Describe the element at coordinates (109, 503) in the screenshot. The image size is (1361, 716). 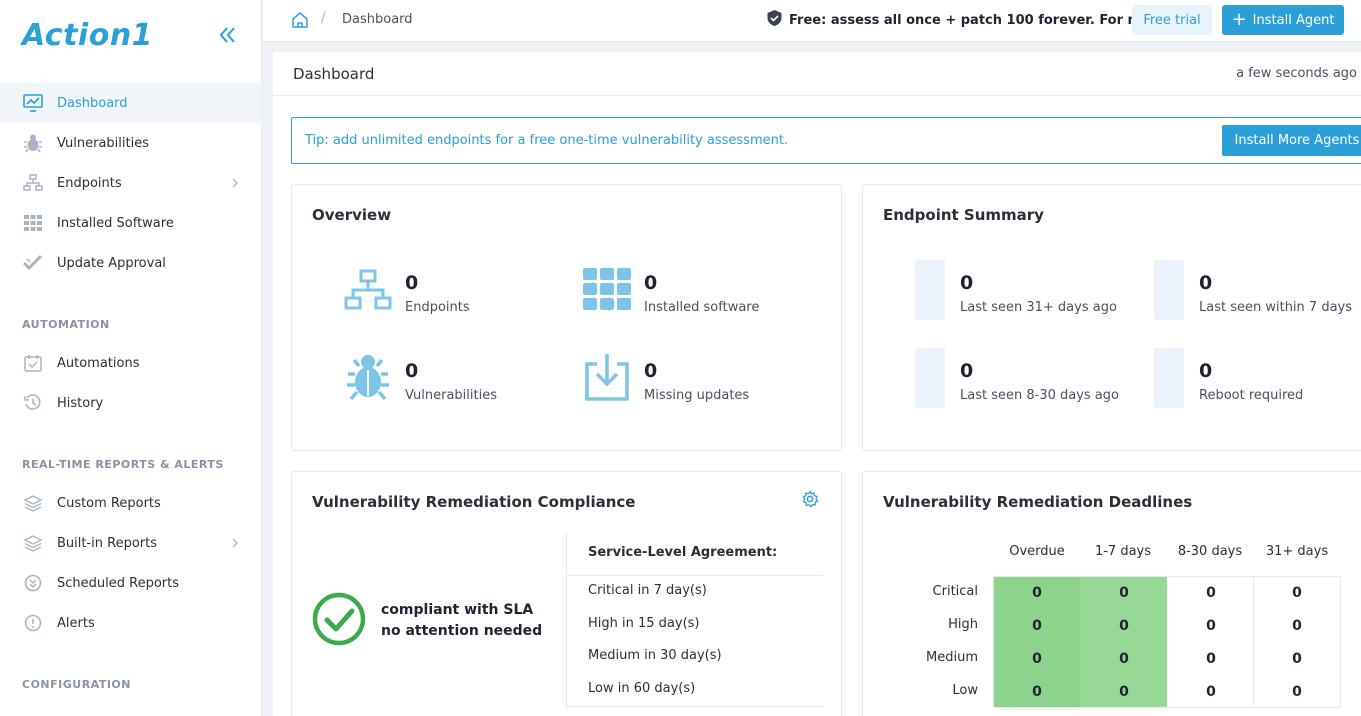
I see `sidebar-item-label: Custom Reports` at that location.